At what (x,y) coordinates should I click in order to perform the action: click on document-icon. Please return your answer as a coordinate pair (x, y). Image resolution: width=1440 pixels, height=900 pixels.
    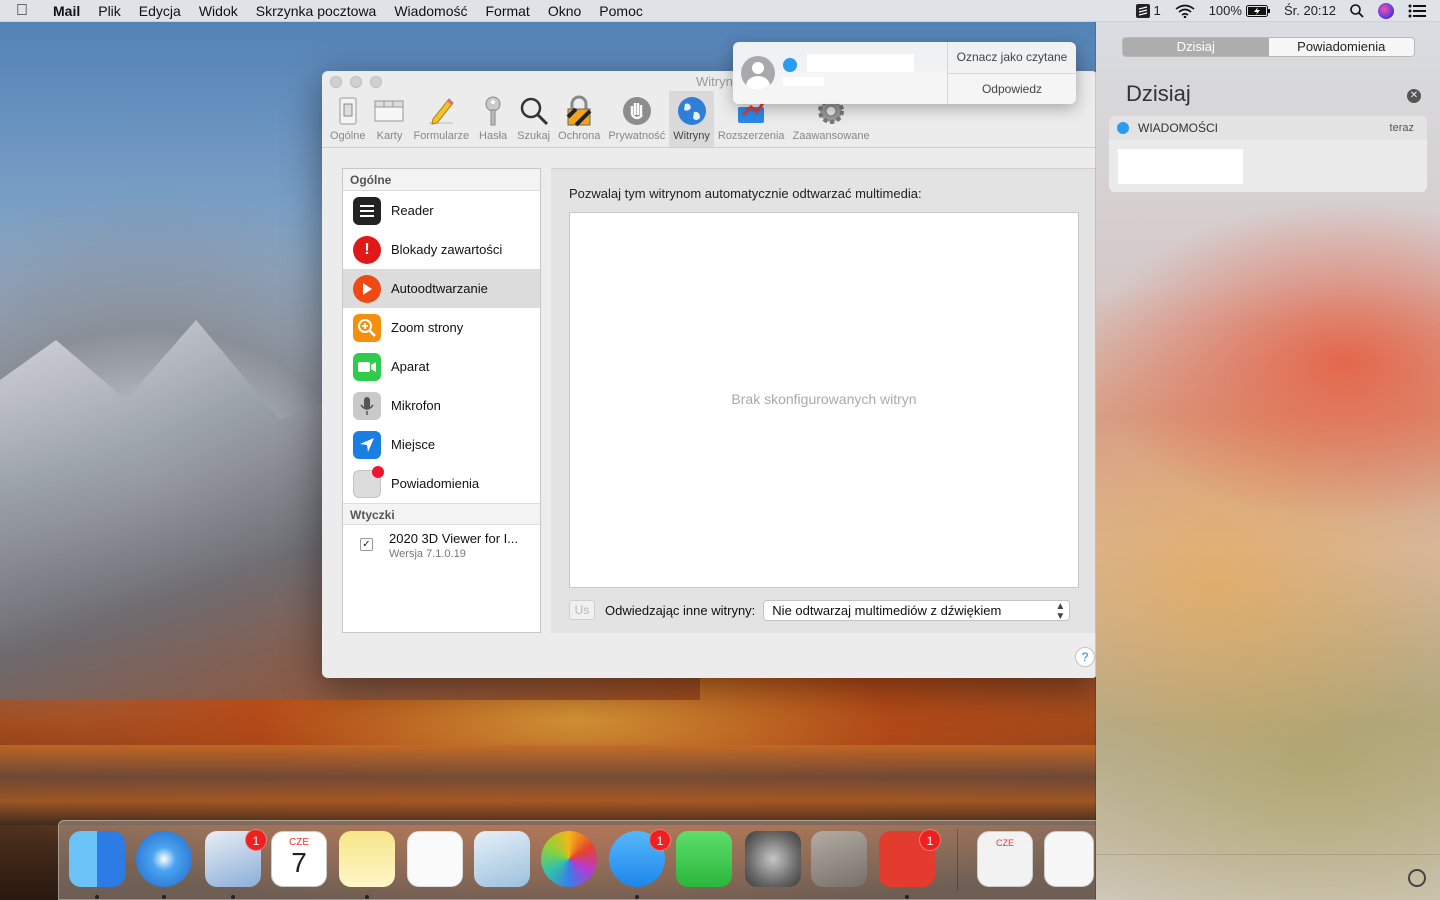
    Looking at the image, I should click on (1069, 859).